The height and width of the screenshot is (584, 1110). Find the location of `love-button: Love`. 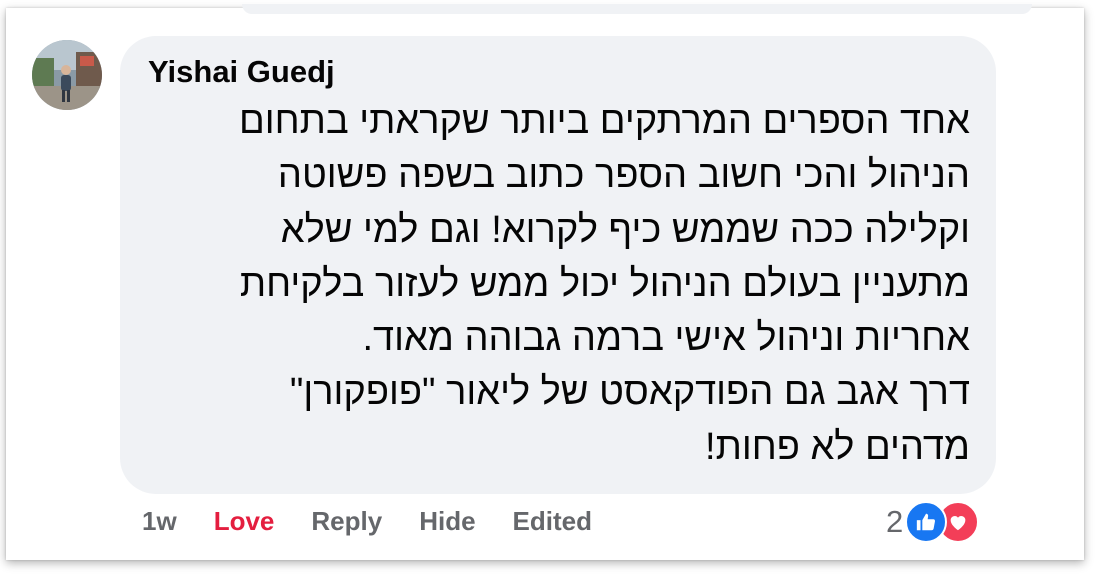

love-button: Love is located at coordinates (244, 521).